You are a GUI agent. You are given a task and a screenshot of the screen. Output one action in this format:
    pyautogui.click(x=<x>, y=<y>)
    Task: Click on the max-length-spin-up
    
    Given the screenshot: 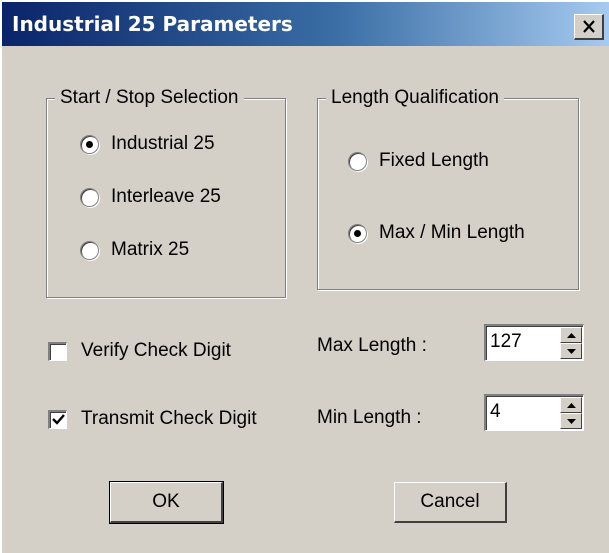 What is the action you would take?
    pyautogui.click(x=571, y=335)
    